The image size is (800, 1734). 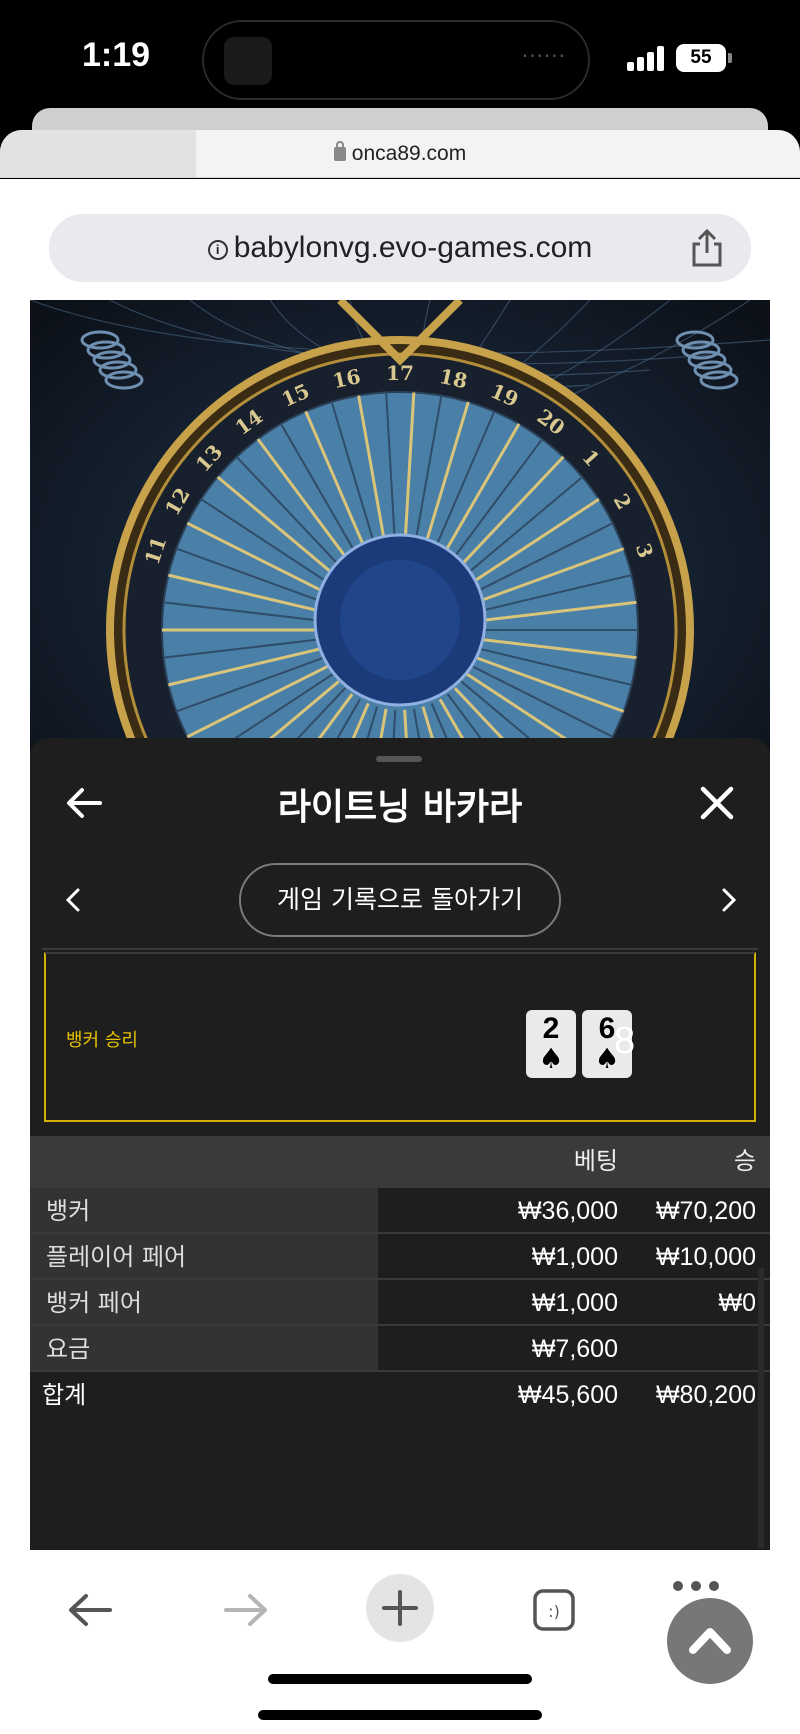 What do you see at coordinates (717, 803) in the screenshot?
I see `close-icon` at bounding box center [717, 803].